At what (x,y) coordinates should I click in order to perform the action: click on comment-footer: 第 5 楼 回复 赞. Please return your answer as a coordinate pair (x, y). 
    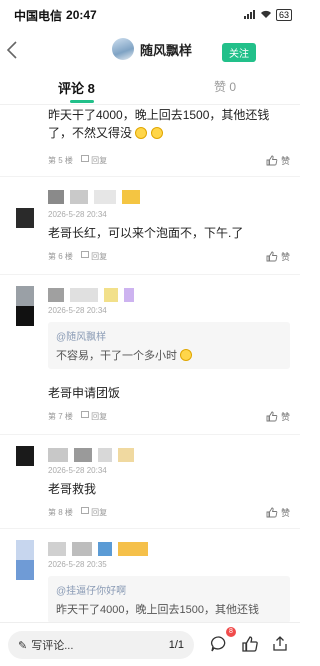
    Looking at the image, I should click on (169, 160).